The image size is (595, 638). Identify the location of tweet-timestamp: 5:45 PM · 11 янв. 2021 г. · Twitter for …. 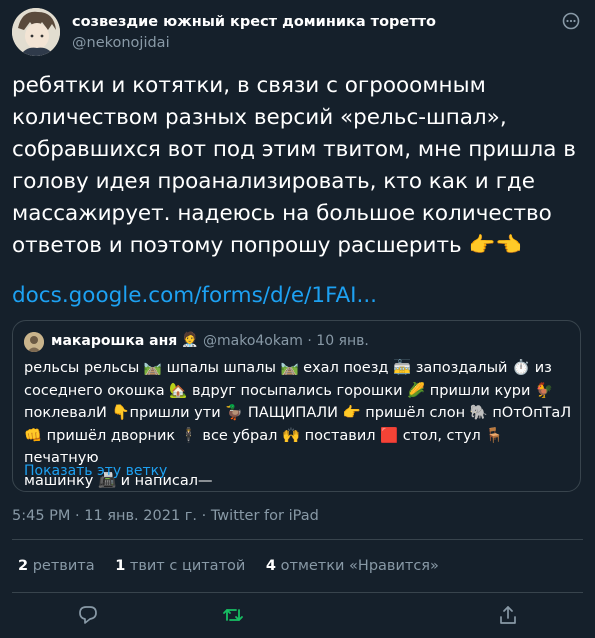
(165, 516).